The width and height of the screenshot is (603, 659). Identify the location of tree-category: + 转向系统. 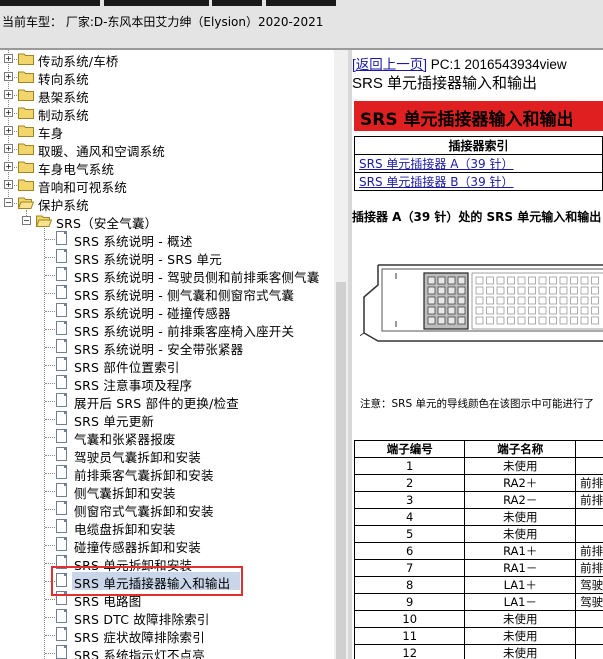
(167, 77).